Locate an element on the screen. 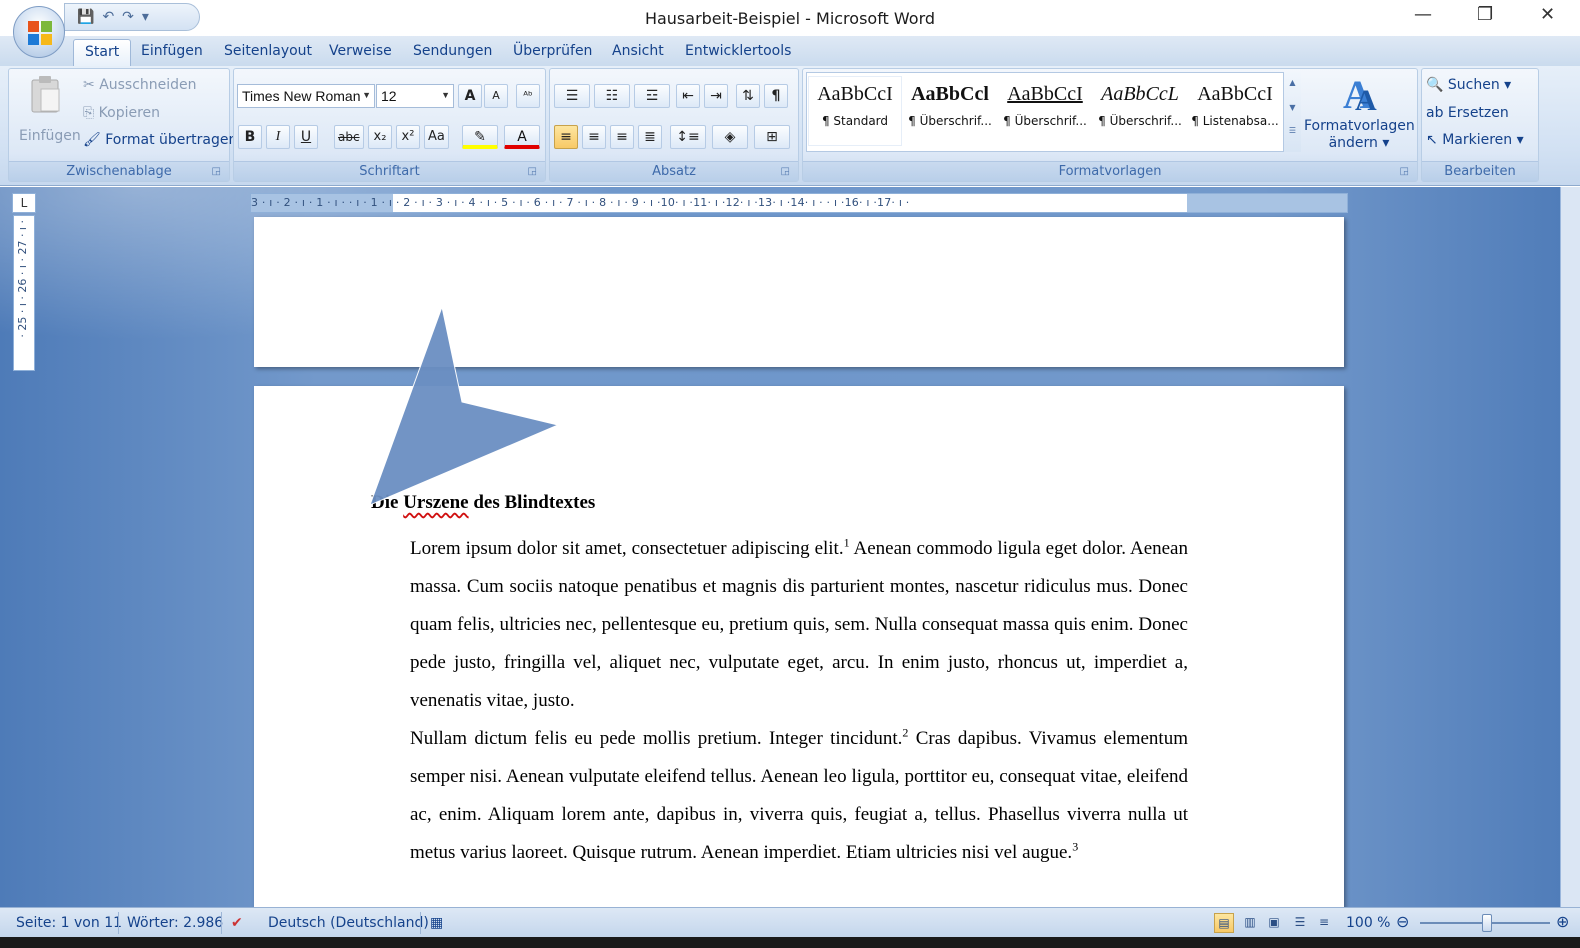 The height and width of the screenshot is (948, 1580). binoculars-icon: 🔍 is located at coordinates (1437, 85).